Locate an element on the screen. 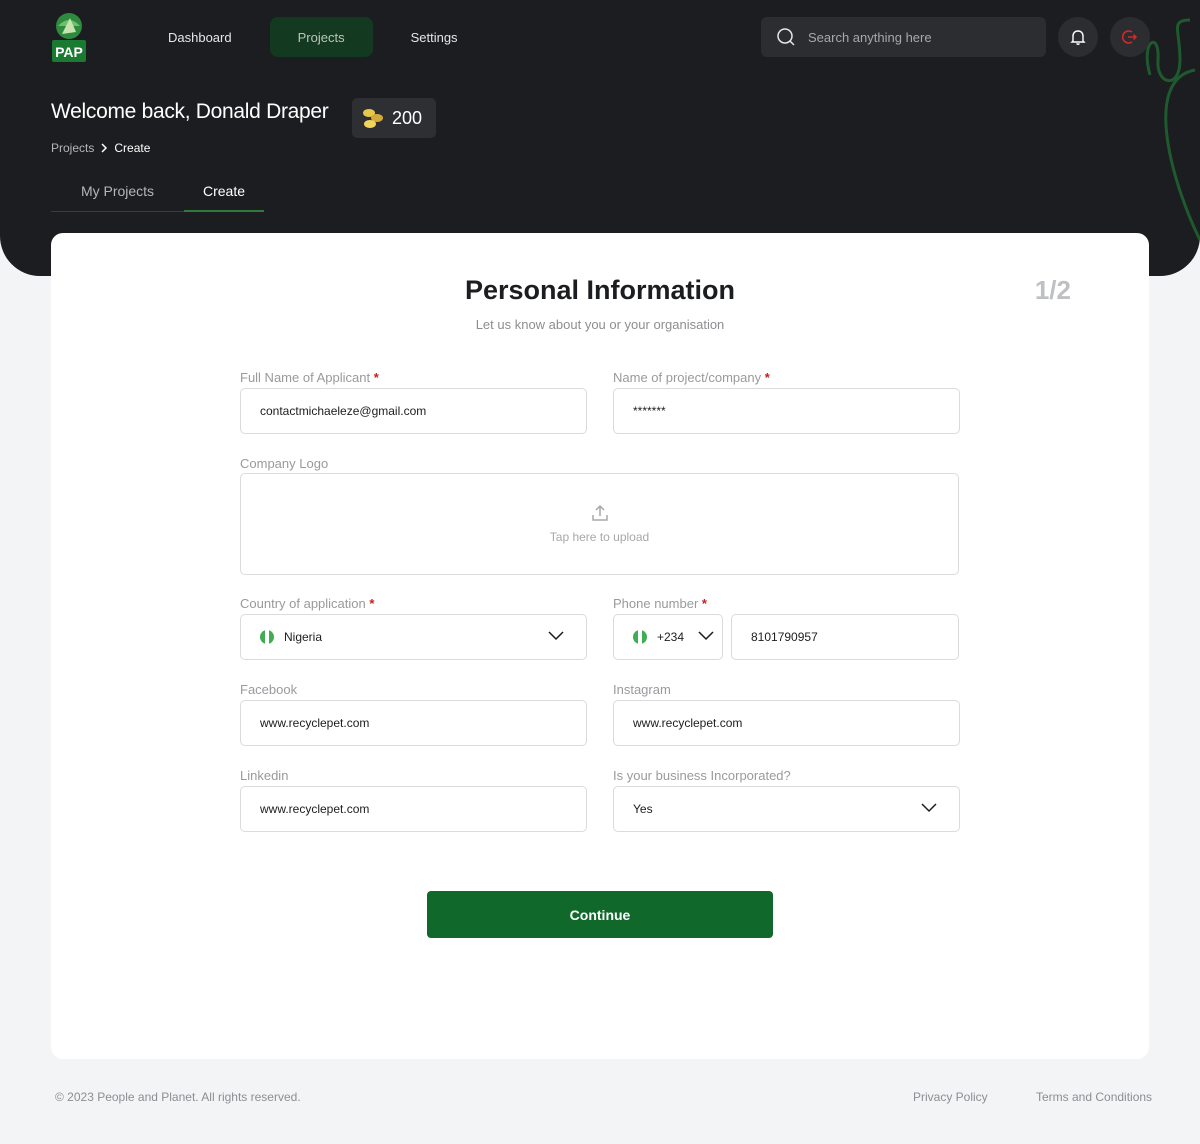 Image resolution: width=1200 pixels, height=1144 pixels. terms-link: Terms and Conditions is located at coordinates (1094, 1097).